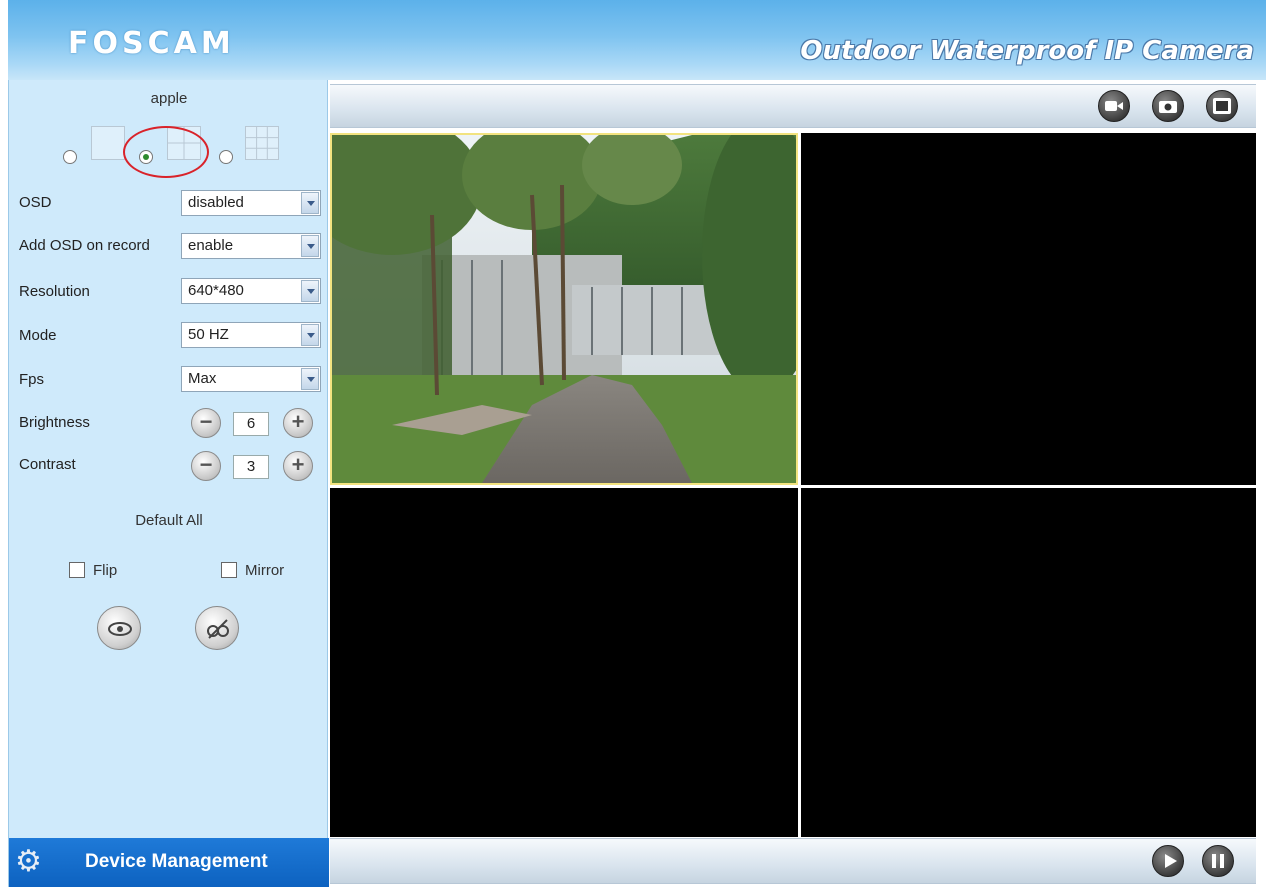  What do you see at coordinates (251, 424) in the screenshot?
I see `brightness-value: 6` at bounding box center [251, 424].